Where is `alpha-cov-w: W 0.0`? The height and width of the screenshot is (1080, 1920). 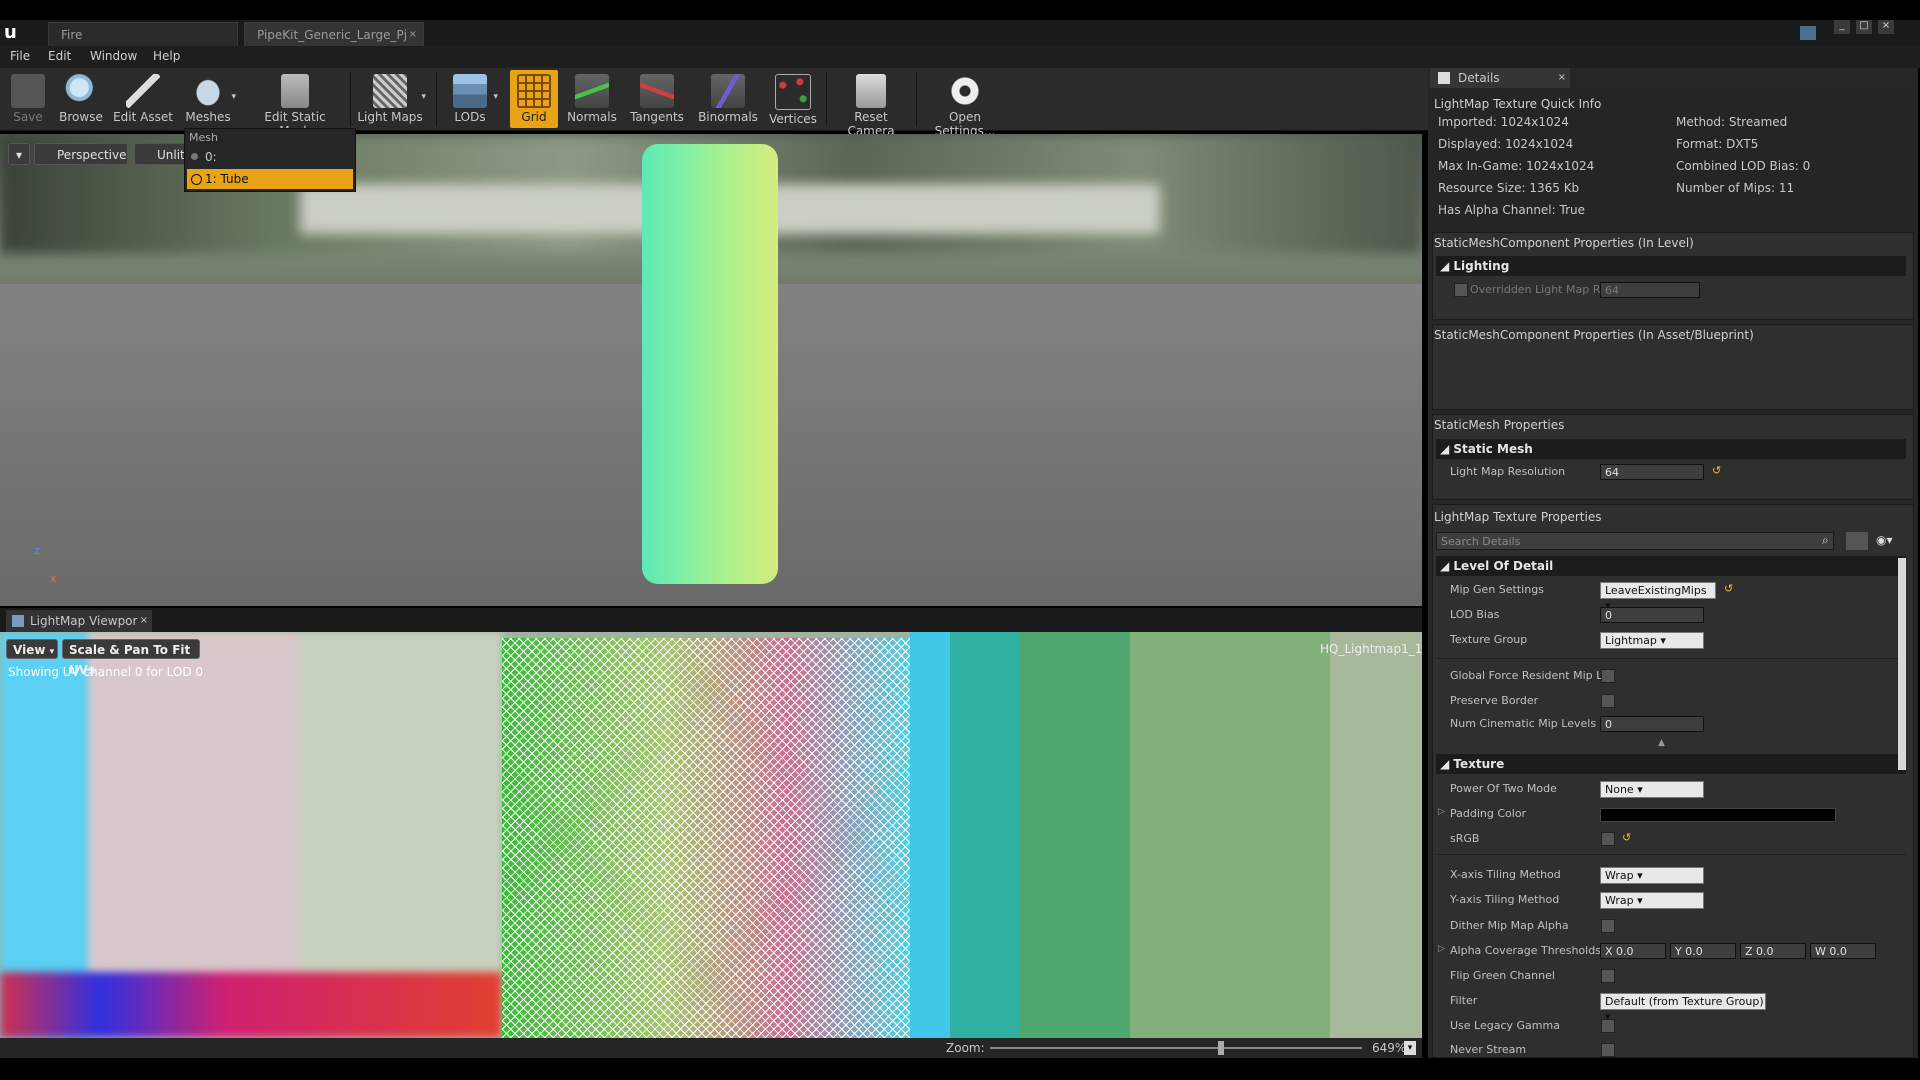 alpha-cov-w: W 0.0 is located at coordinates (1843, 951).